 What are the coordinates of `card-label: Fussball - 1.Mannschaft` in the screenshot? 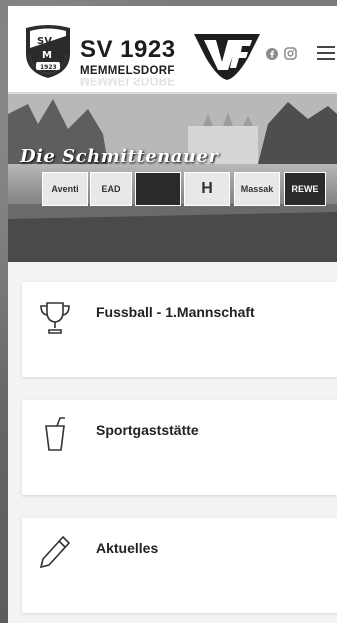 It's located at (175, 312).